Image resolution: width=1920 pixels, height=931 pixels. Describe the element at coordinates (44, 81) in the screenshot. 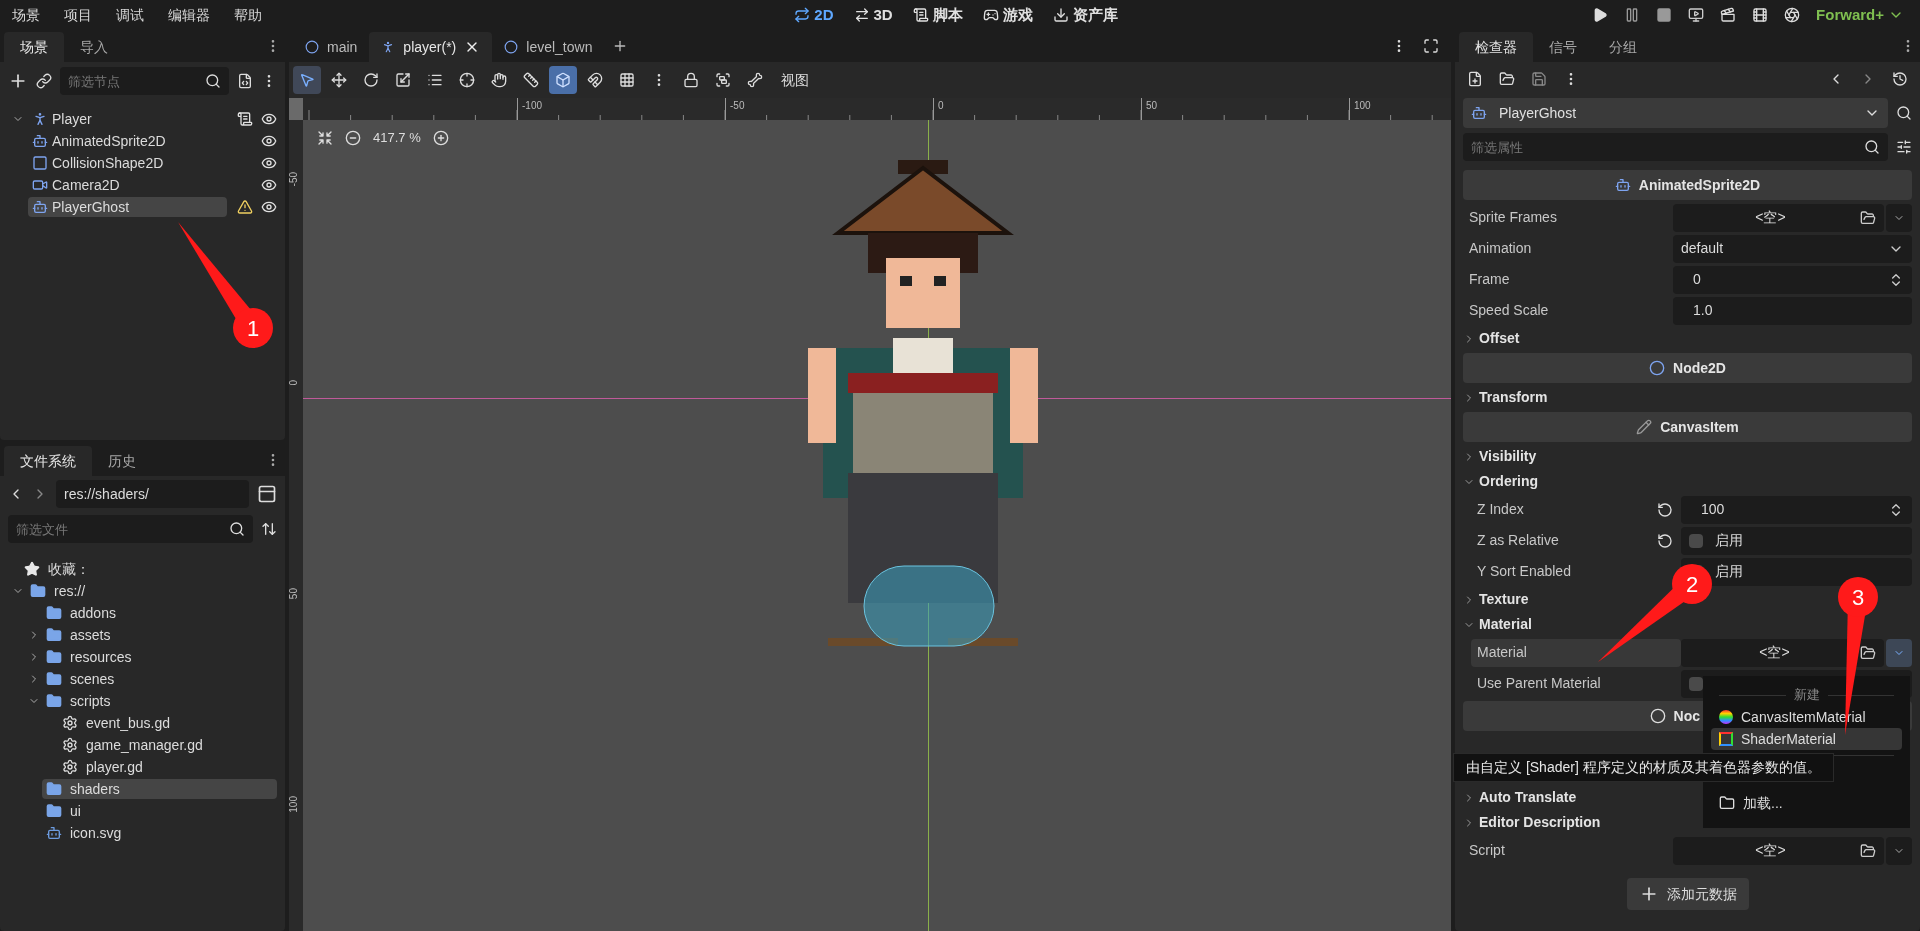

I see `link-icon` at that location.